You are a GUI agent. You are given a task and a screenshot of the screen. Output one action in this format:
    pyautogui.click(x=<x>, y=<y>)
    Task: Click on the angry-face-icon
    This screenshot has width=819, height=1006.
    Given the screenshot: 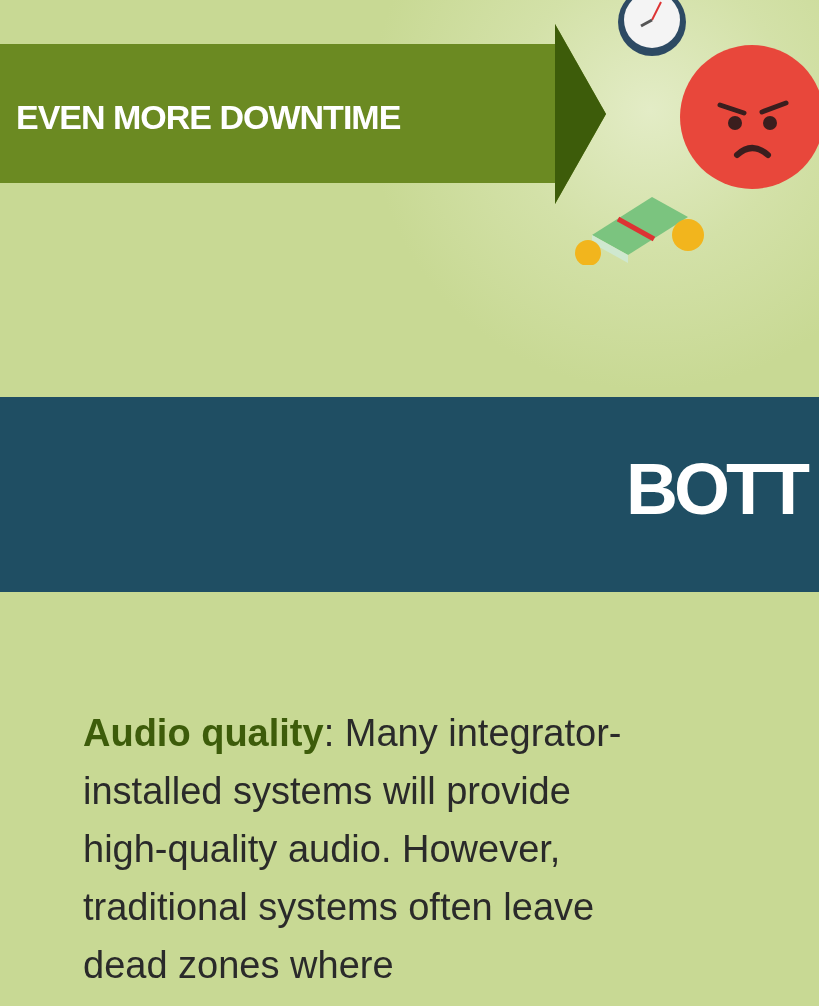 What is the action you would take?
    pyautogui.click(x=749, y=117)
    